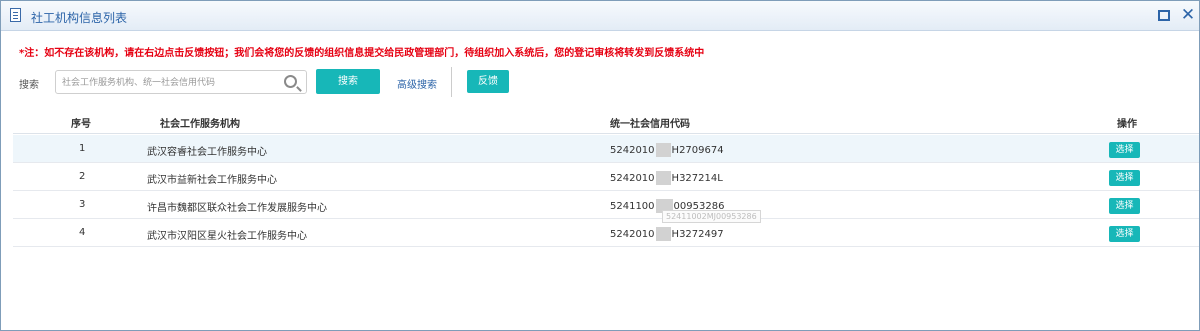  I want to click on row-index: 1, so click(82, 148).